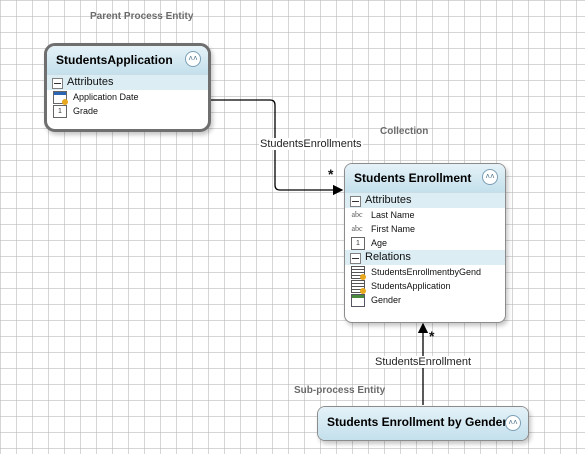  I want to click on attribute-label: Age, so click(379, 243).